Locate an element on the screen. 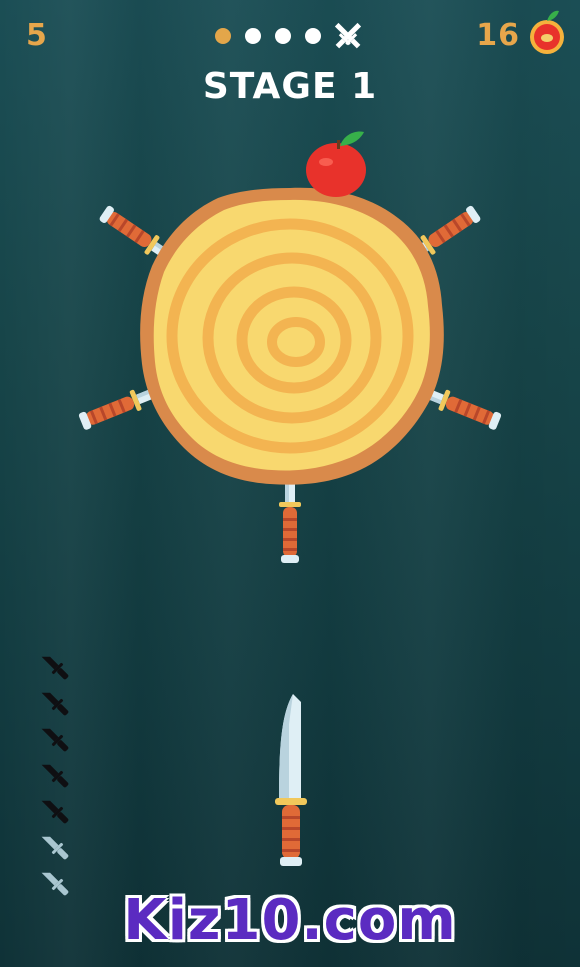  knives-remaining-counter is located at coordinates (55, 774).